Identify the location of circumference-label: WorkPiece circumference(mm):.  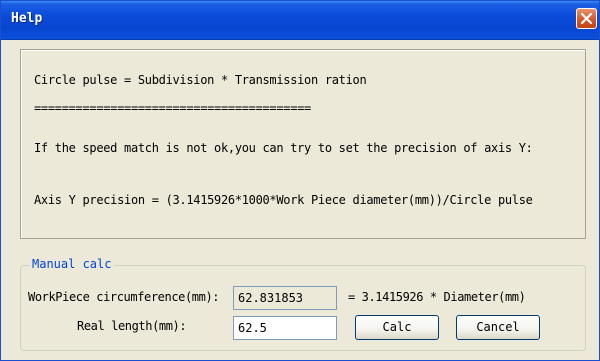
(124, 297).